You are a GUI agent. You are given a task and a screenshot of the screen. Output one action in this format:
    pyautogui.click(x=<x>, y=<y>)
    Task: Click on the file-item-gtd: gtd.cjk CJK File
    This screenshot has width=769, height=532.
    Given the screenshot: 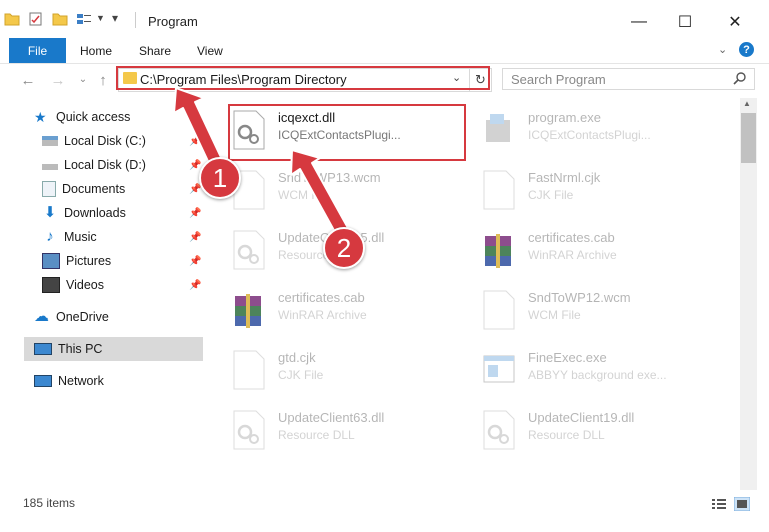 What is the action you would take?
    pyautogui.click(x=352, y=372)
    